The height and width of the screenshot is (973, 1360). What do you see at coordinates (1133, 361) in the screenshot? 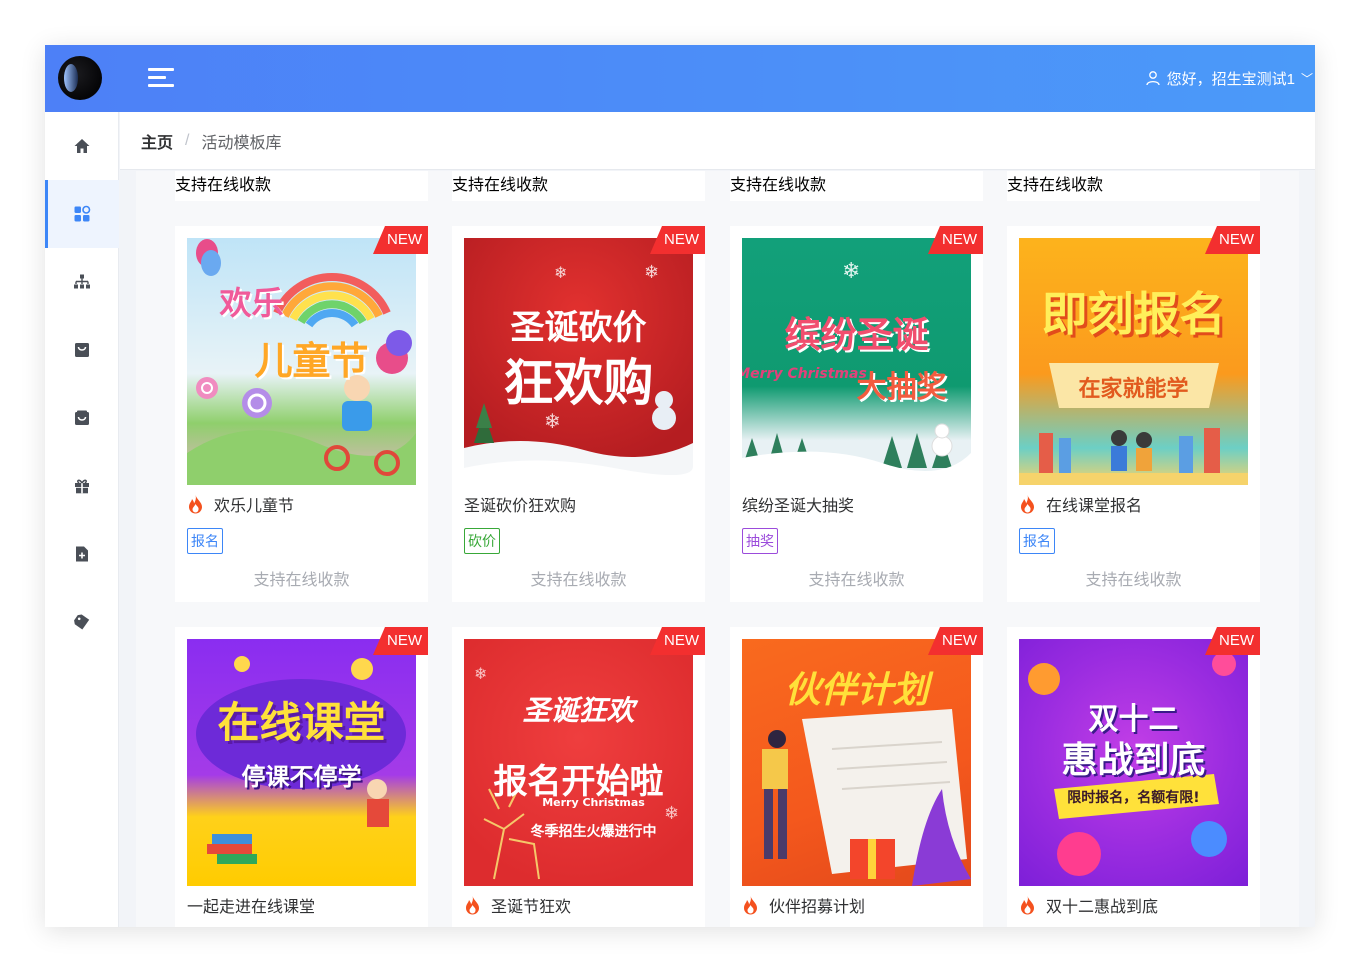
I see `template-thumbnail: 即刻报名 在家就能学` at bounding box center [1133, 361].